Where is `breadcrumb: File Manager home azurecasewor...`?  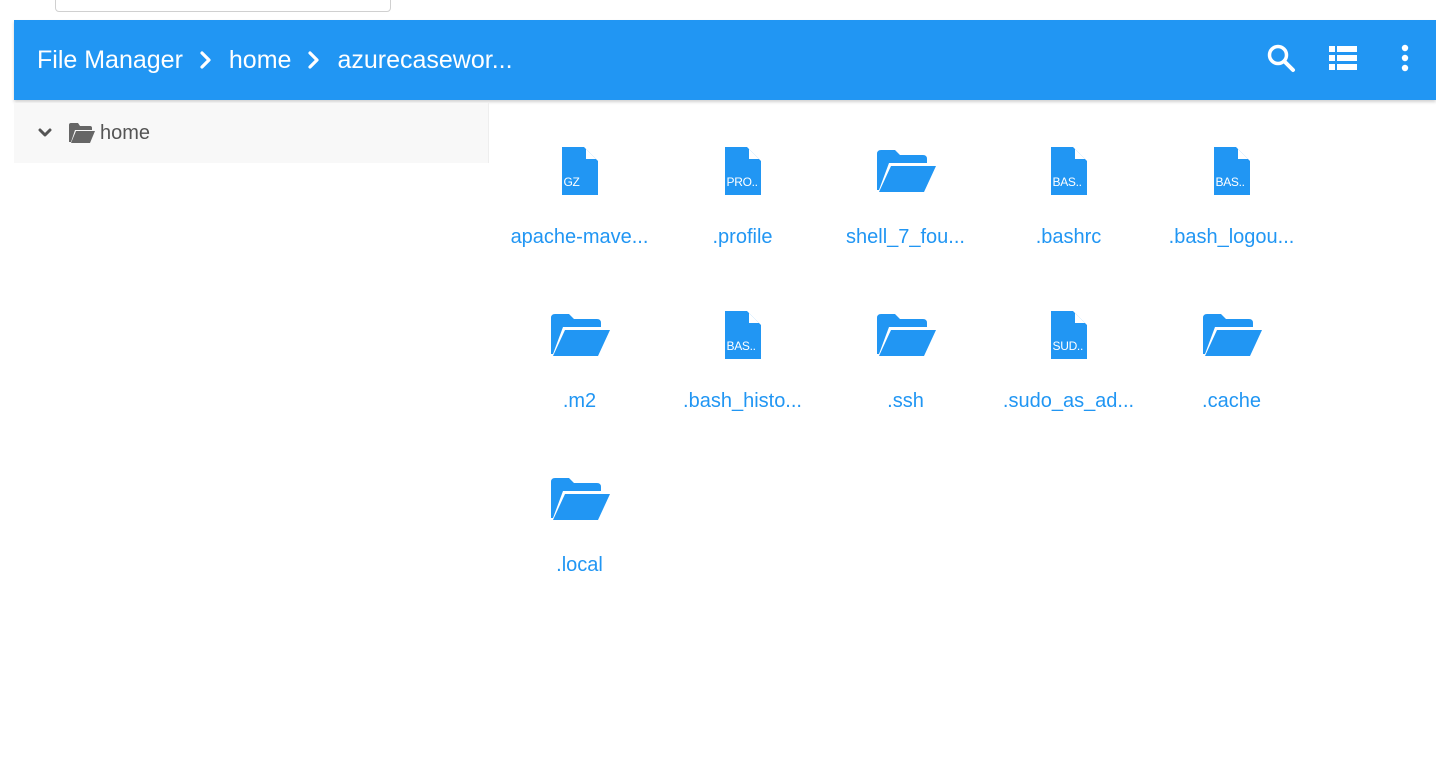 breadcrumb: File Manager home azurecasewor... is located at coordinates (275, 60).